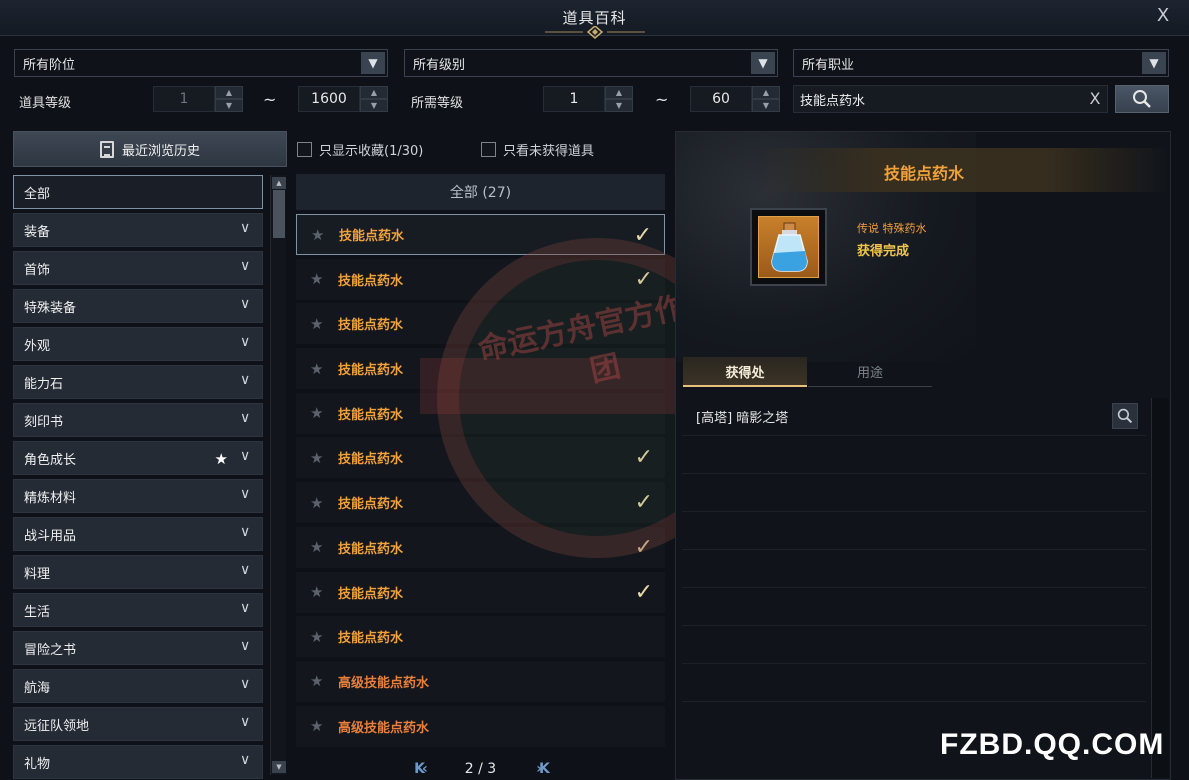 This screenshot has width=1189, height=780. Describe the element at coordinates (1095, 99) in the screenshot. I see `clear-search-button: X` at that location.